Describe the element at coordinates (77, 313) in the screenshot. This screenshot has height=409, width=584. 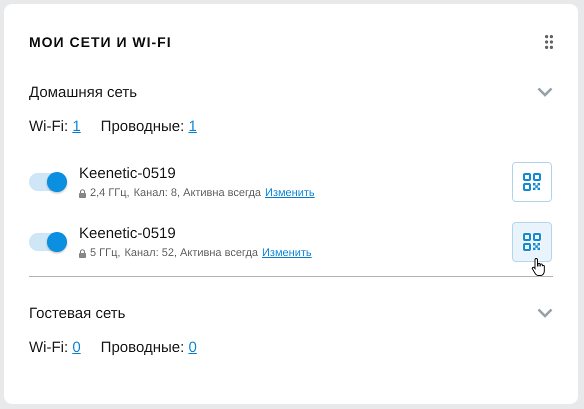
I see `section-title: Гостевая сеть` at that location.